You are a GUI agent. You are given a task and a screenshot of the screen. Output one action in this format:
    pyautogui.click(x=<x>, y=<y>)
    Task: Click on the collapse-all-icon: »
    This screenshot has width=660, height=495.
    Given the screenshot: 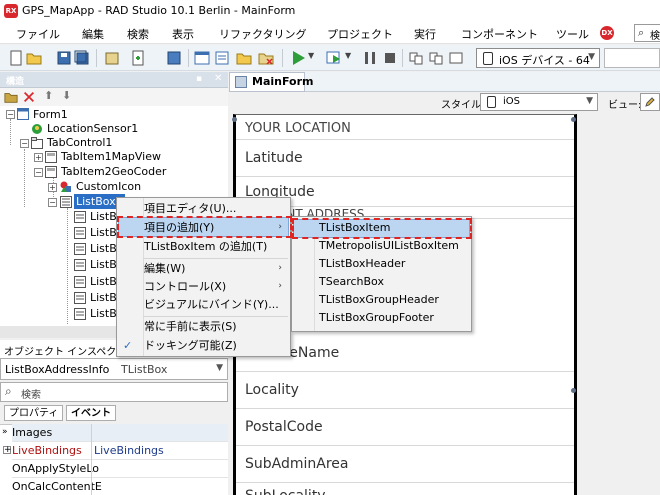 What is the action you would take?
    pyautogui.click(x=5, y=432)
    